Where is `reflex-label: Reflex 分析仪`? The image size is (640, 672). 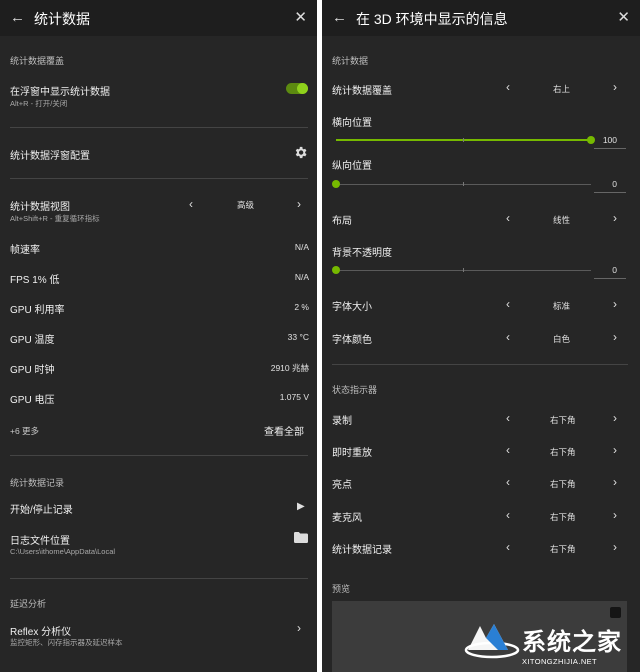 reflex-label: Reflex 分析仪 is located at coordinates (40, 630).